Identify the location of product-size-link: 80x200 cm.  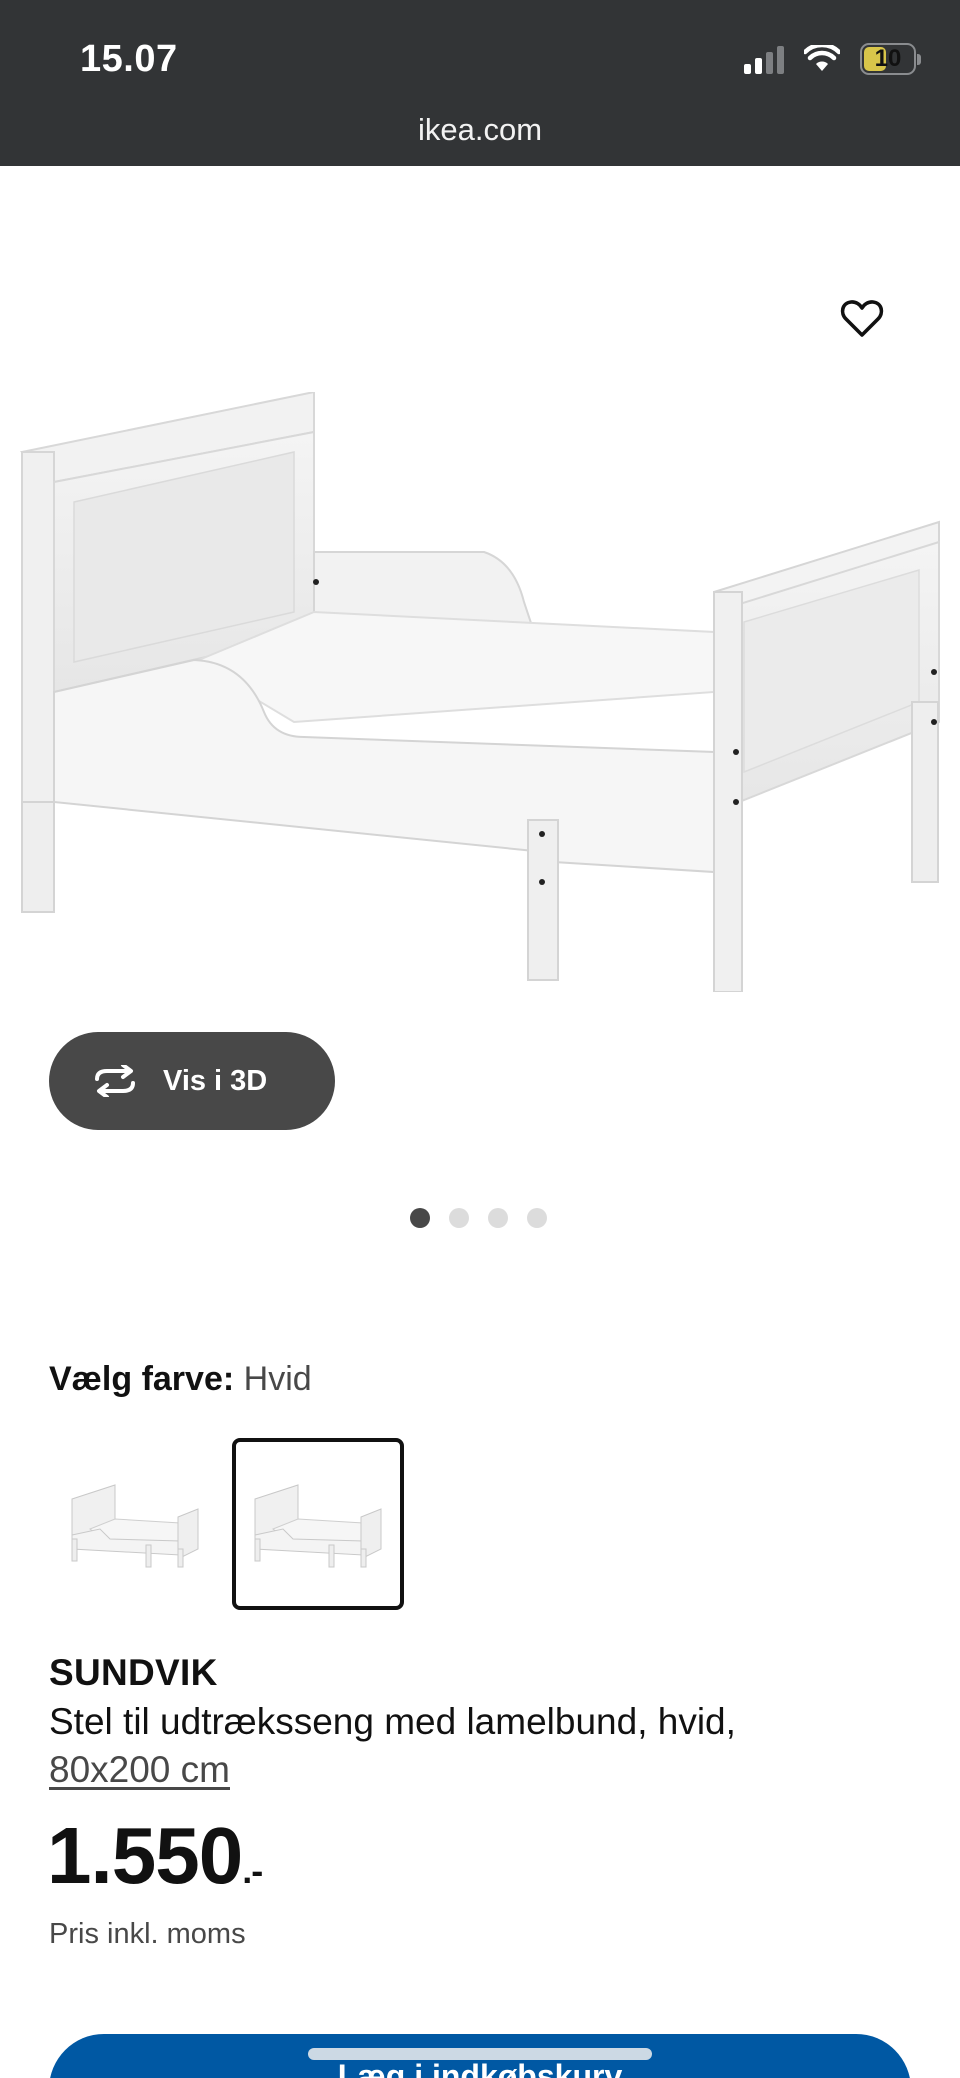
(139, 1769).